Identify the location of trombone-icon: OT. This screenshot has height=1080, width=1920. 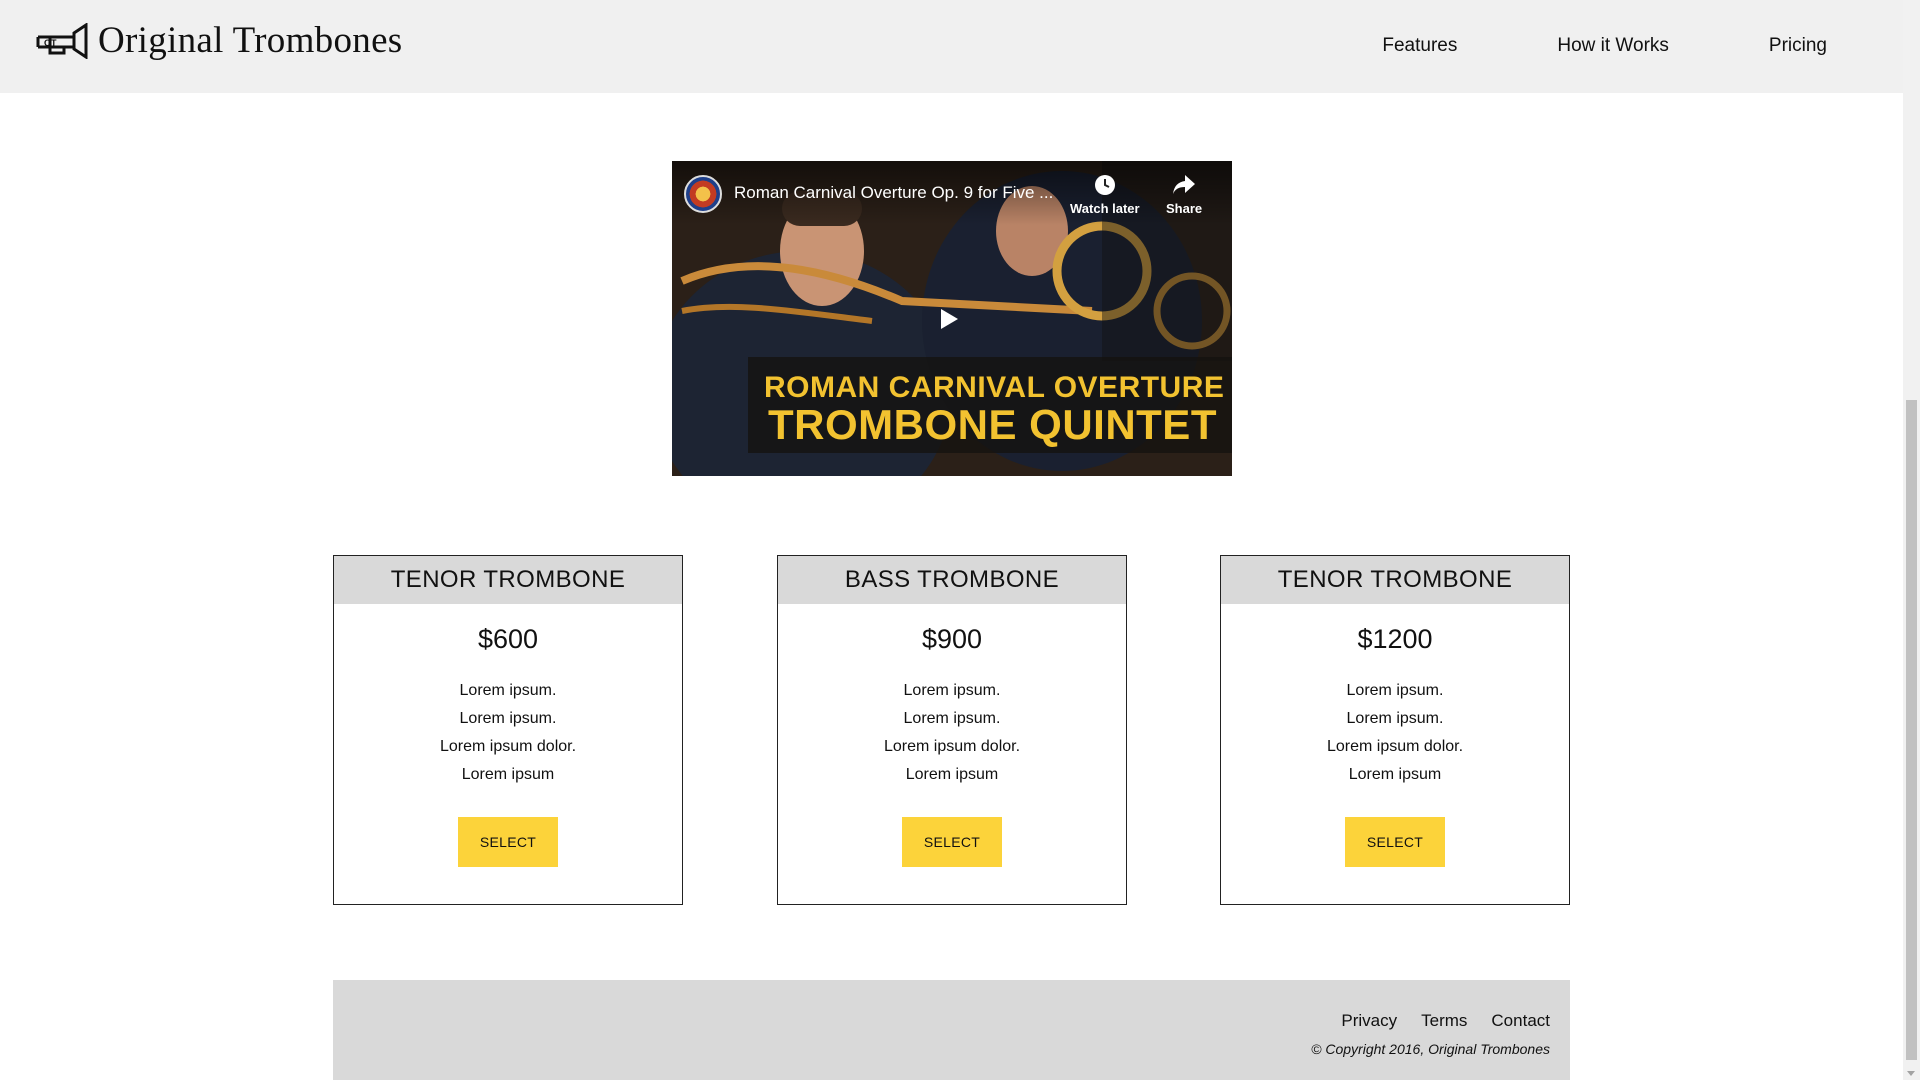
(62, 40).